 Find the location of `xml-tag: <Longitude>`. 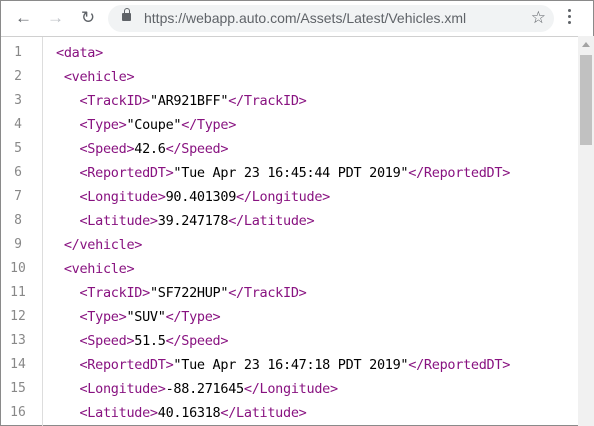

xml-tag: <Longitude> is located at coordinates (122, 389).